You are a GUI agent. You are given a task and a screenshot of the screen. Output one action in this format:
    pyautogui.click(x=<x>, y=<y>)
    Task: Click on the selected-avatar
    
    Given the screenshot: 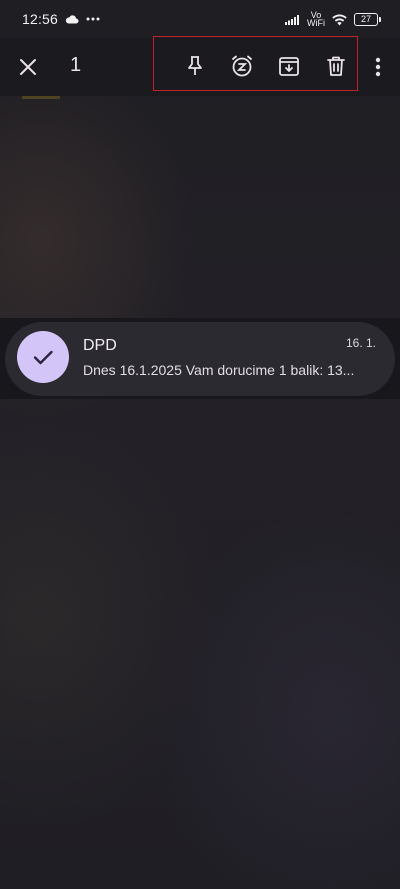 What is the action you would take?
    pyautogui.click(x=43, y=357)
    